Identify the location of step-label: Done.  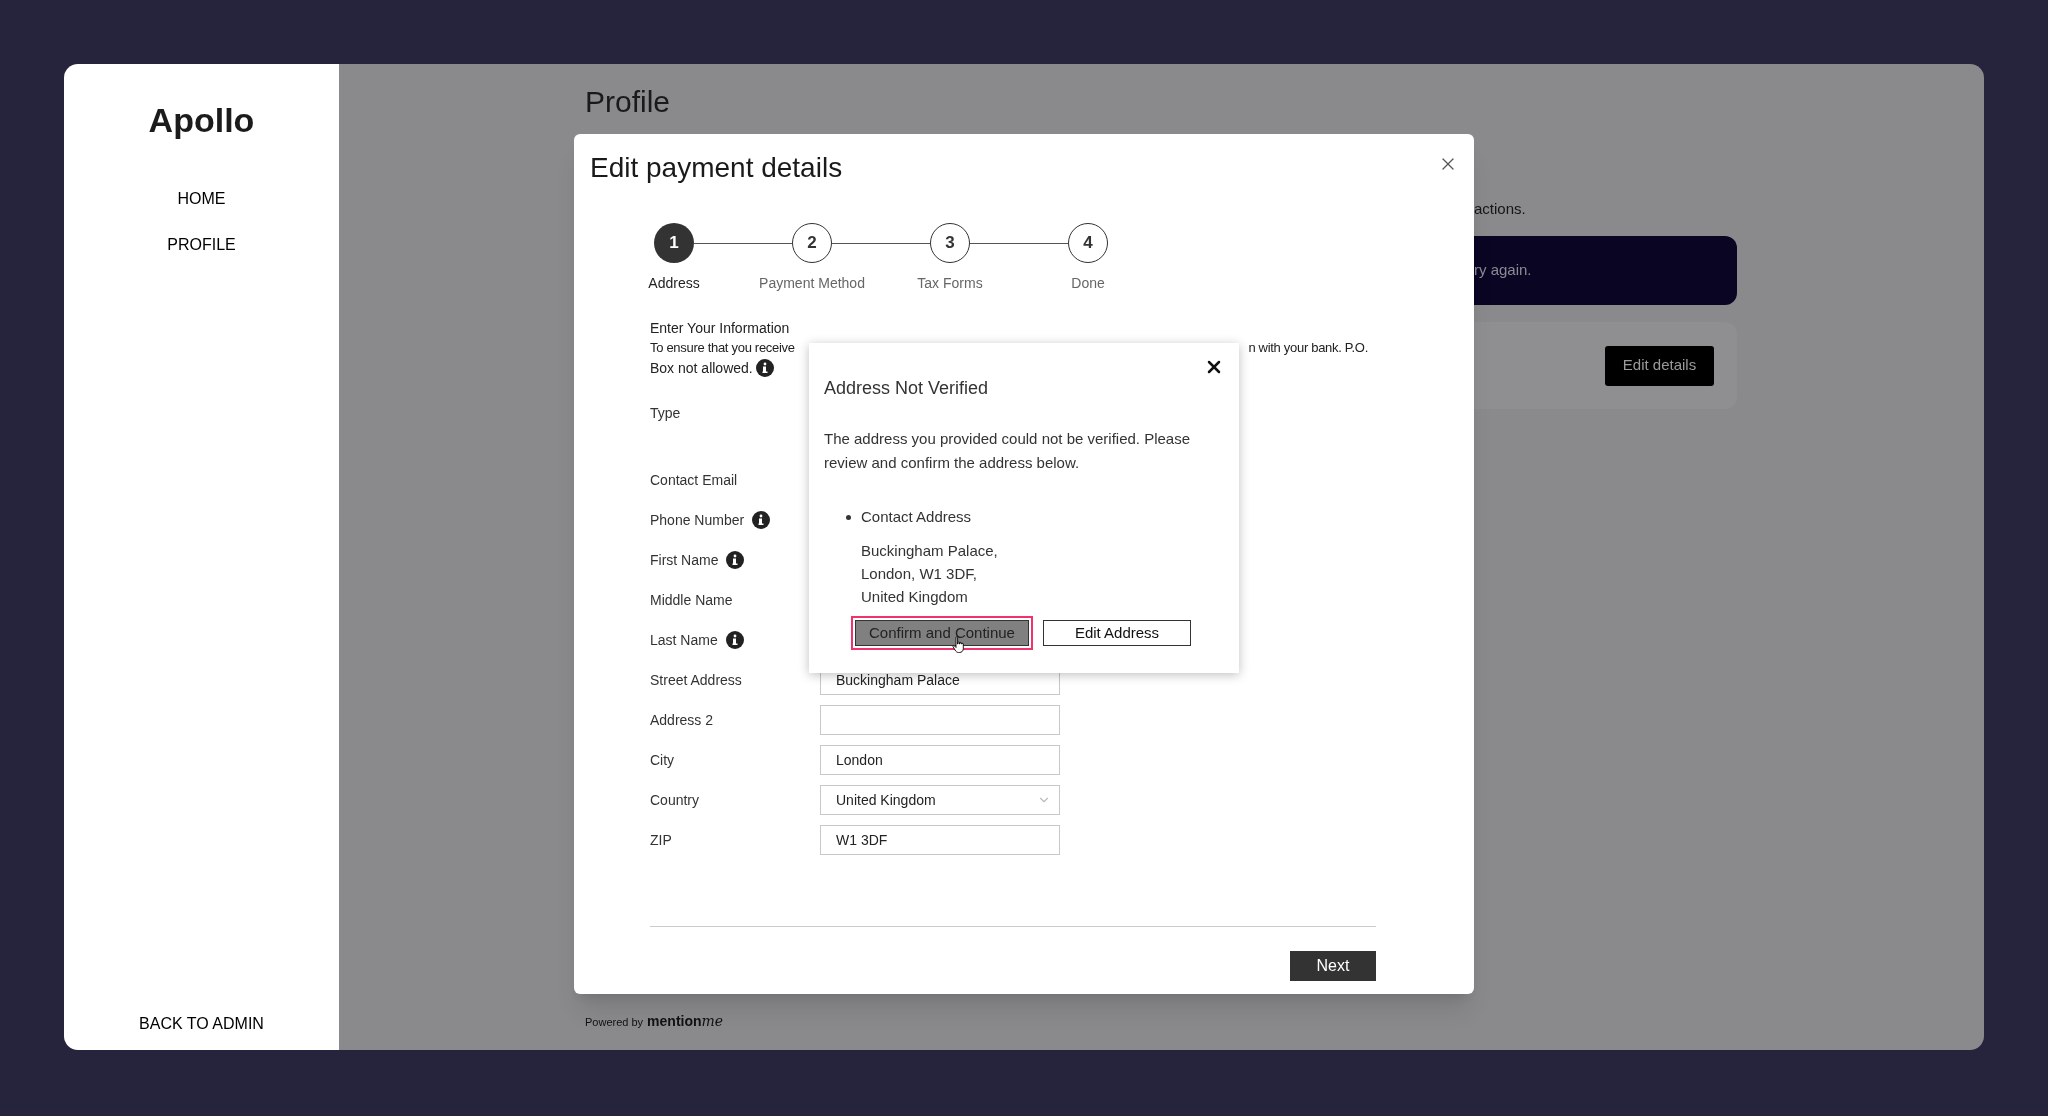
(1088, 283).